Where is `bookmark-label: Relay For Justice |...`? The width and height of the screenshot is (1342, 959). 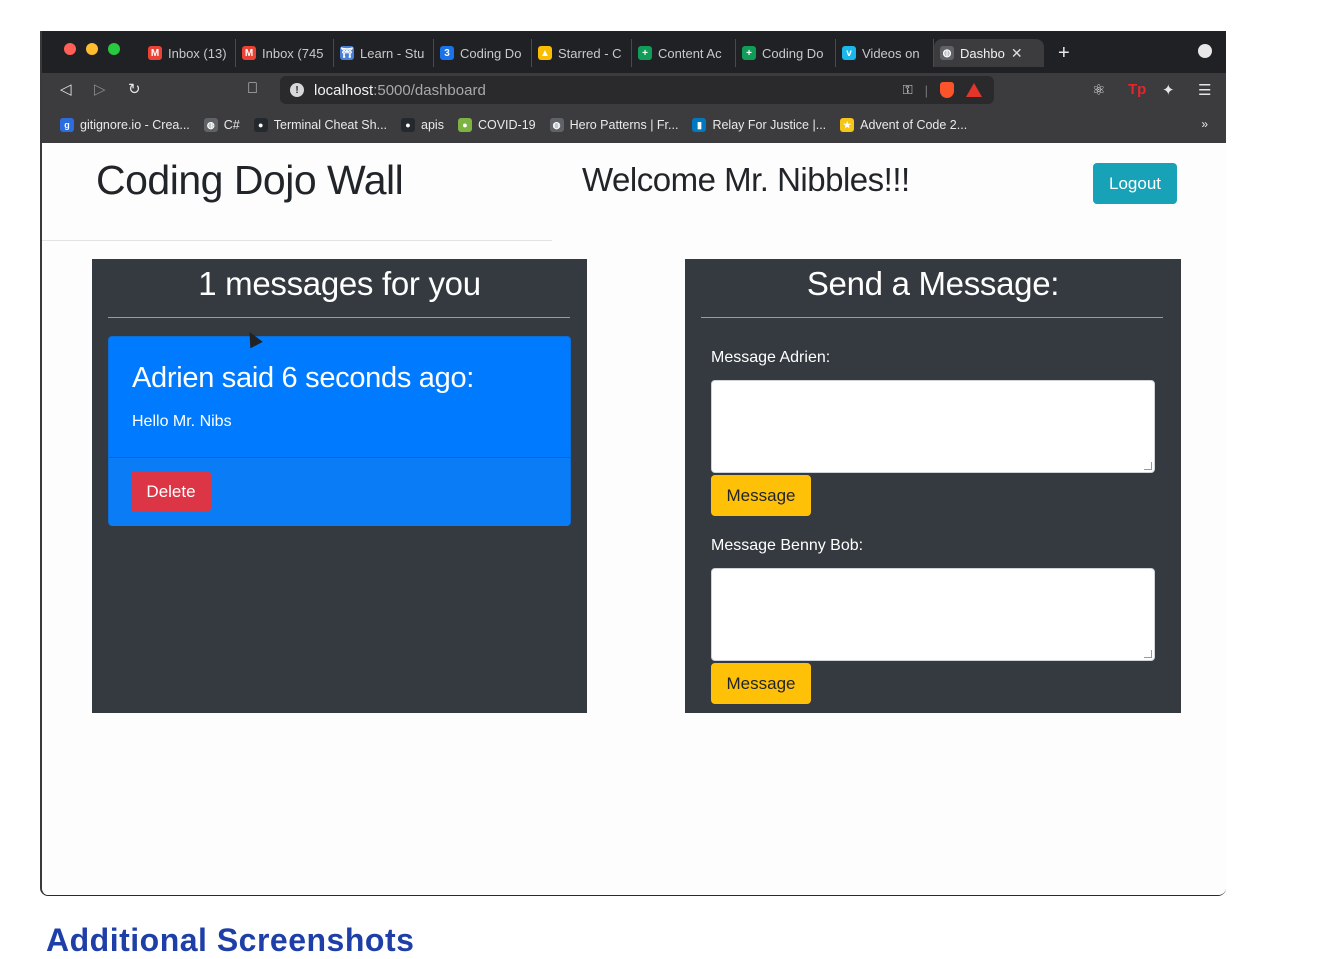 bookmark-label: Relay For Justice |... is located at coordinates (769, 125).